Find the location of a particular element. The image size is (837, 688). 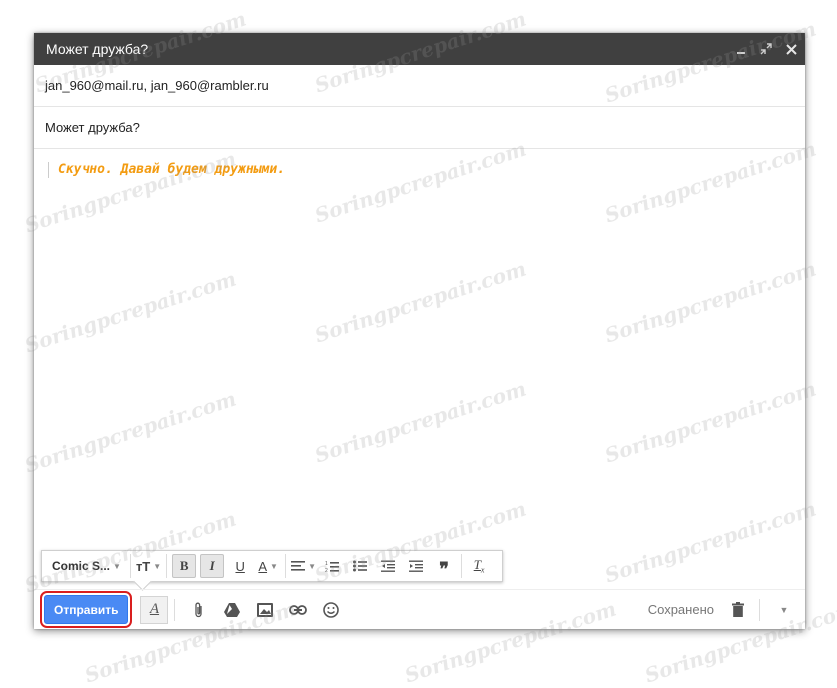

subject-field: Может дружба? is located at coordinates (419, 128).